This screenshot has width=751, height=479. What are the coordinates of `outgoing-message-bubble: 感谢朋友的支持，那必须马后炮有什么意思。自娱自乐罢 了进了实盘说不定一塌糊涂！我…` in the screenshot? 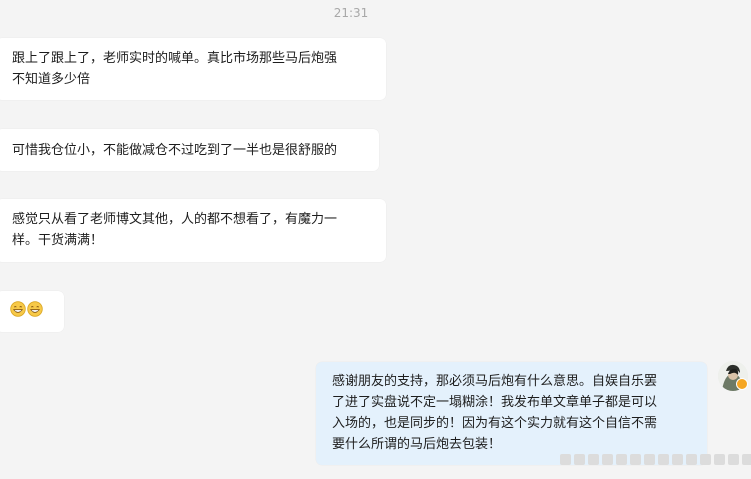 It's located at (511, 413).